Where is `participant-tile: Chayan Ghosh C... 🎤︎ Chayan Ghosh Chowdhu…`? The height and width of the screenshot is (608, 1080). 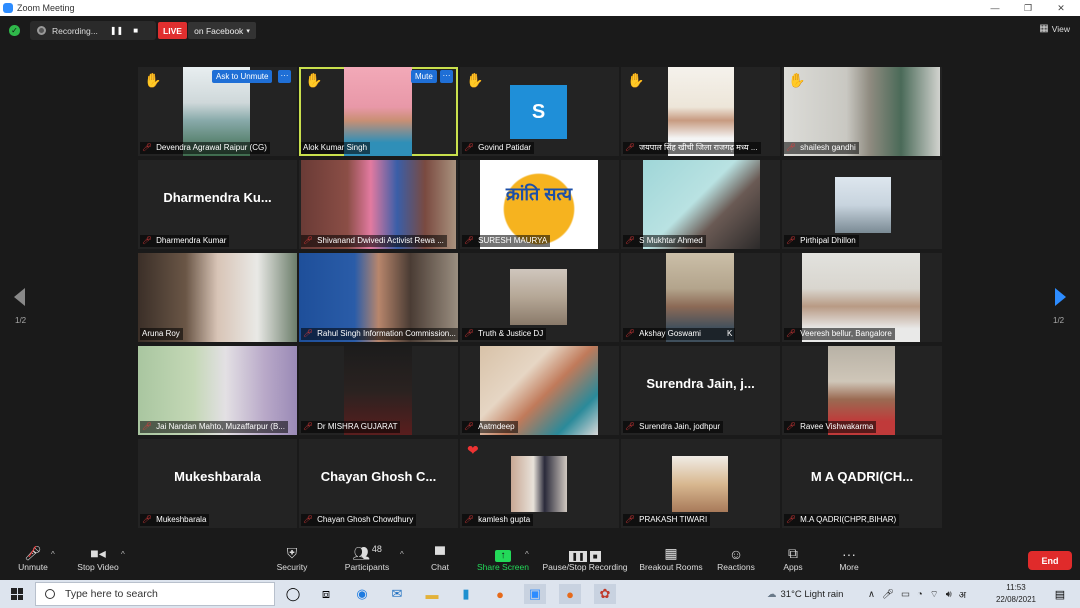 participant-tile: Chayan Ghosh C... 🎤︎ Chayan Ghosh Chowdhu… is located at coordinates (378, 483).